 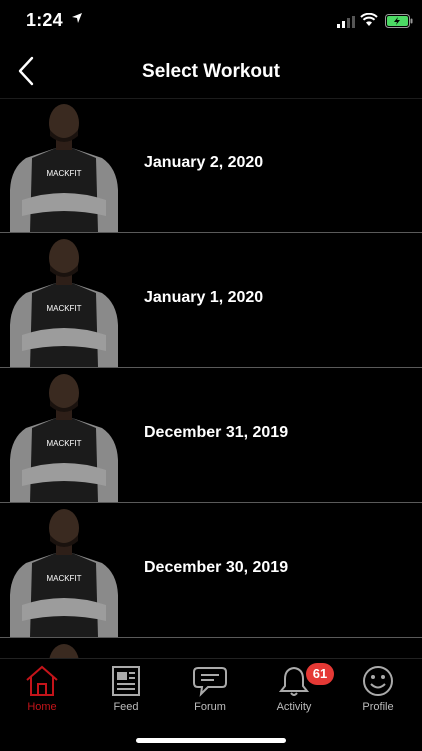 What do you see at coordinates (44, 20) in the screenshot?
I see `status-time: 1:24` at bounding box center [44, 20].